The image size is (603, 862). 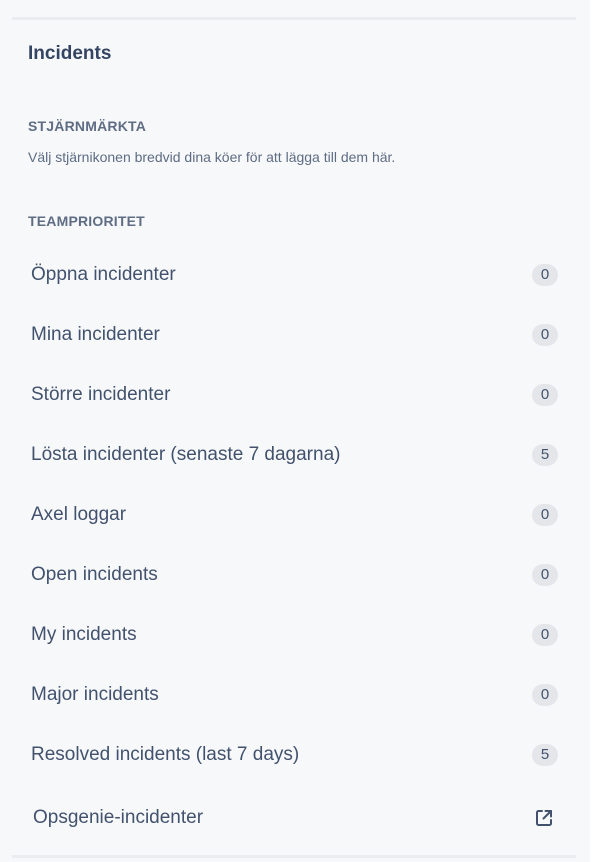 I want to click on queue-item-resolved-incidents: Resolved incidents (last 7 days) 5, so click(x=294, y=755).